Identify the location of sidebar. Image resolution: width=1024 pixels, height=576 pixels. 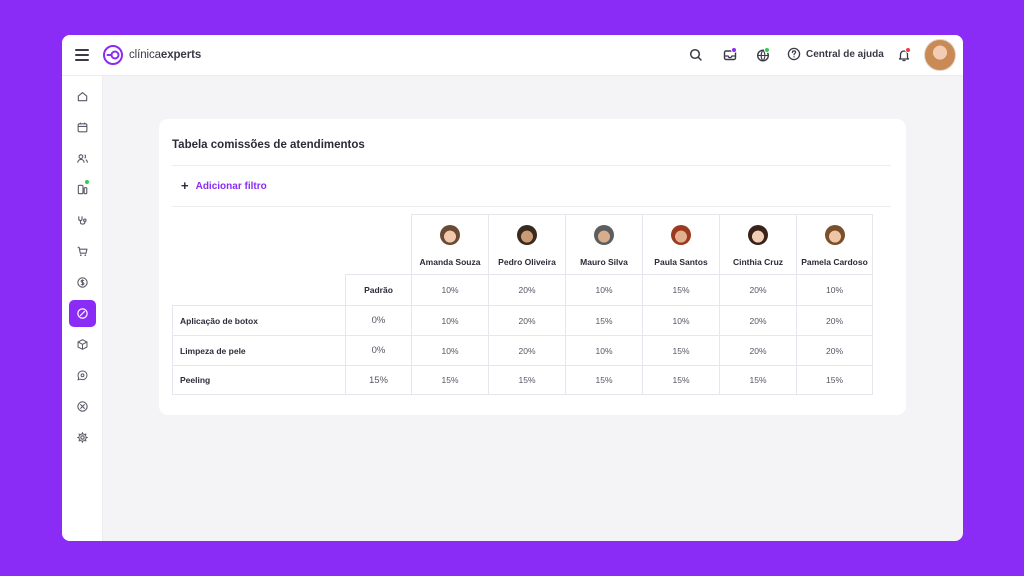
(82, 308).